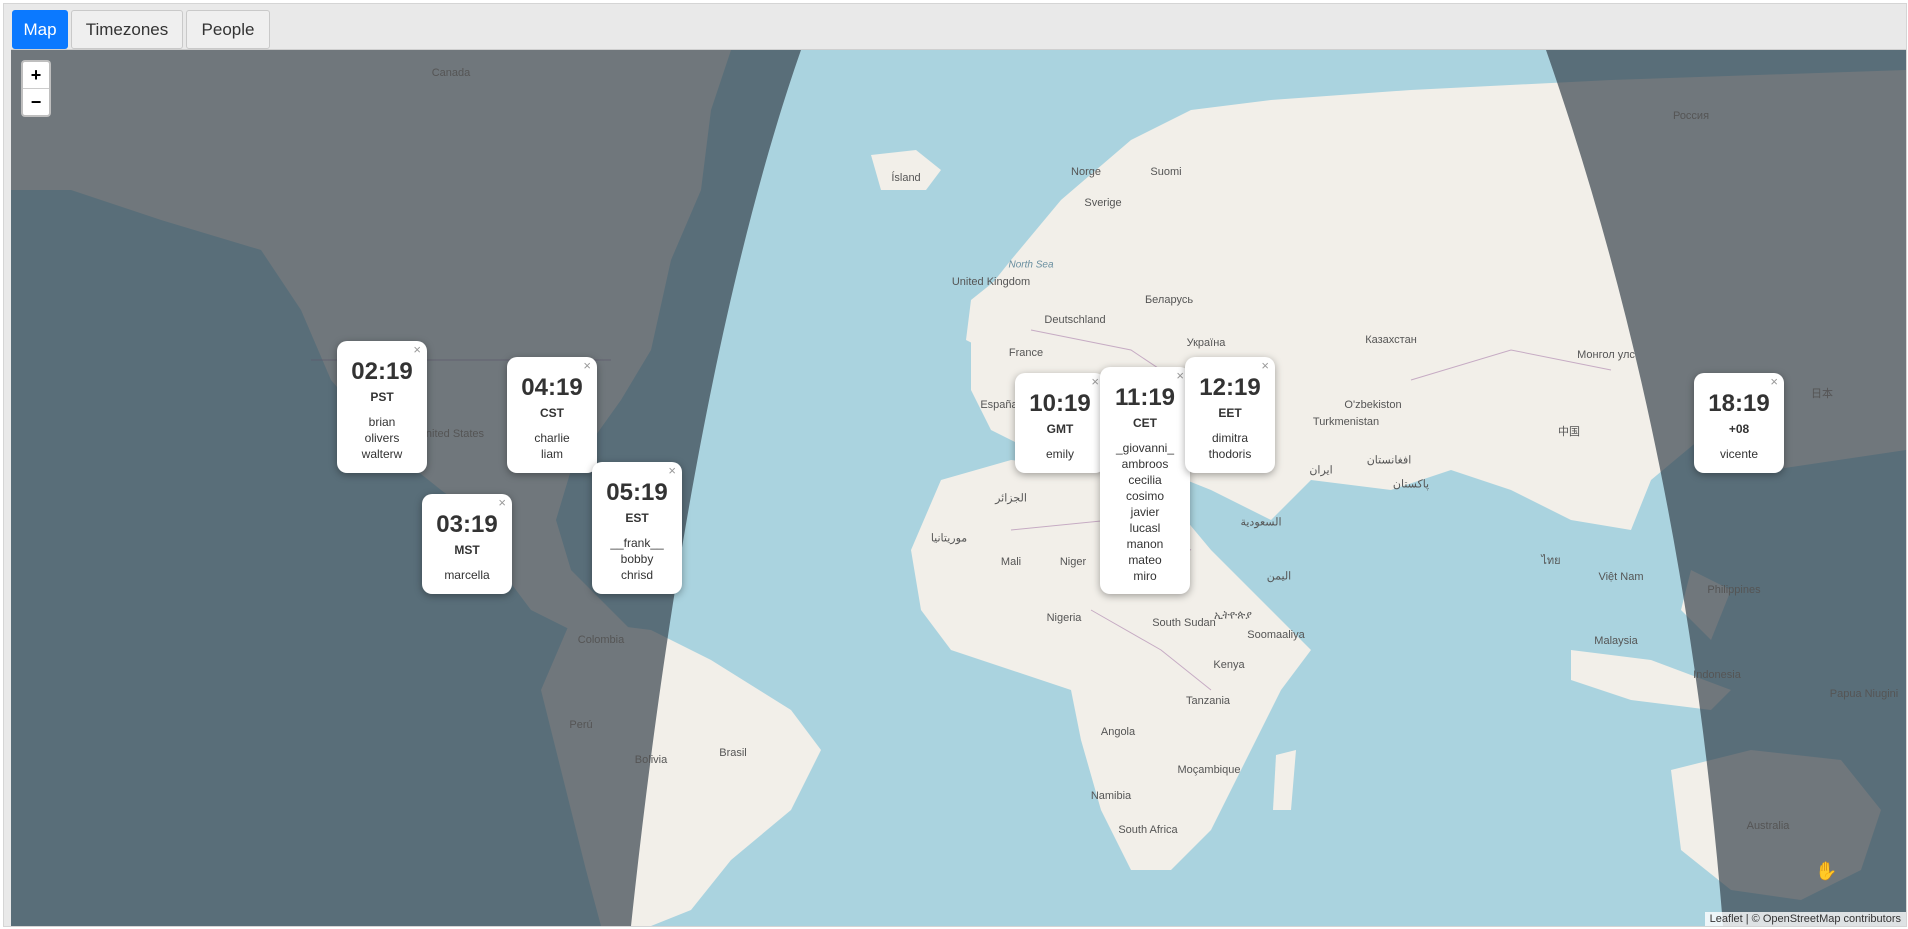 Image resolution: width=1908 pixels, height=929 pixels. Describe the element at coordinates (1768, 826) in the screenshot. I see `label-australia: Australia` at that location.